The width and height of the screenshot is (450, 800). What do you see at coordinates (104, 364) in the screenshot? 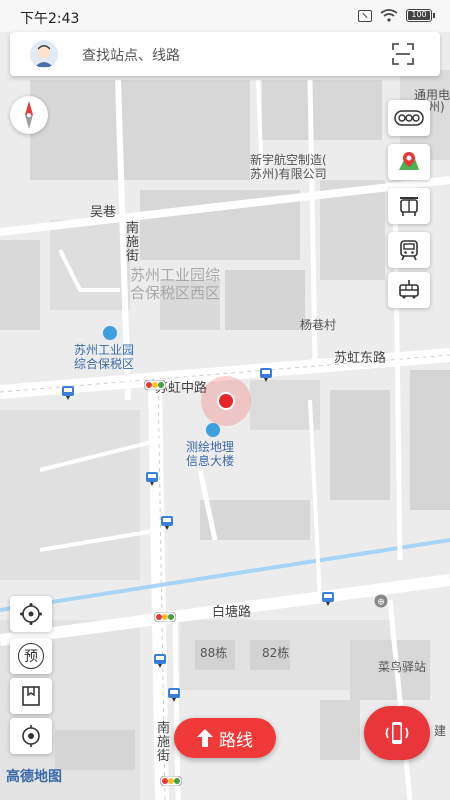
I see `park-office-label-2: 综合保税区` at bounding box center [104, 364].